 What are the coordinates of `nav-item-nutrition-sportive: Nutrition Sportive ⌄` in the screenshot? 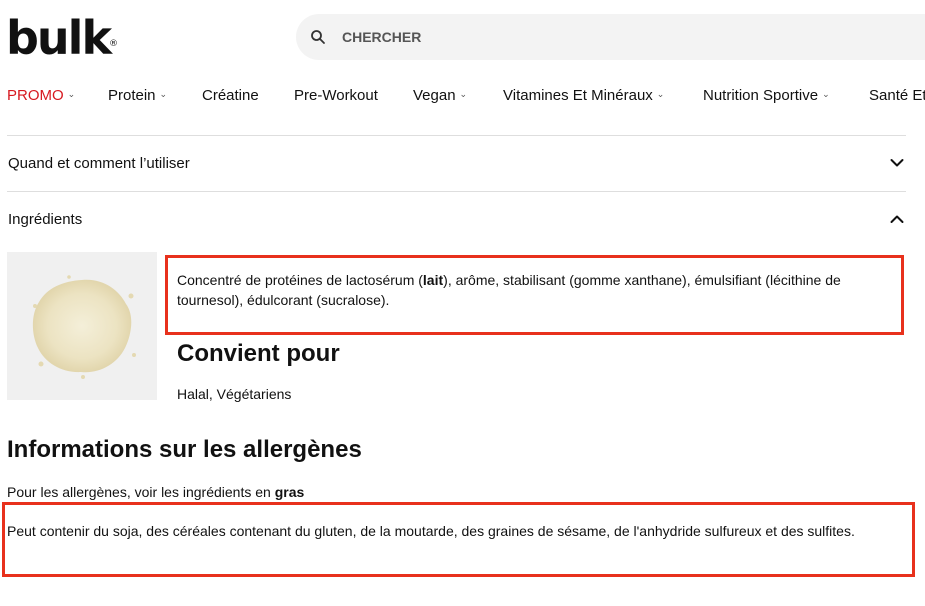 It's located at (766, 95).